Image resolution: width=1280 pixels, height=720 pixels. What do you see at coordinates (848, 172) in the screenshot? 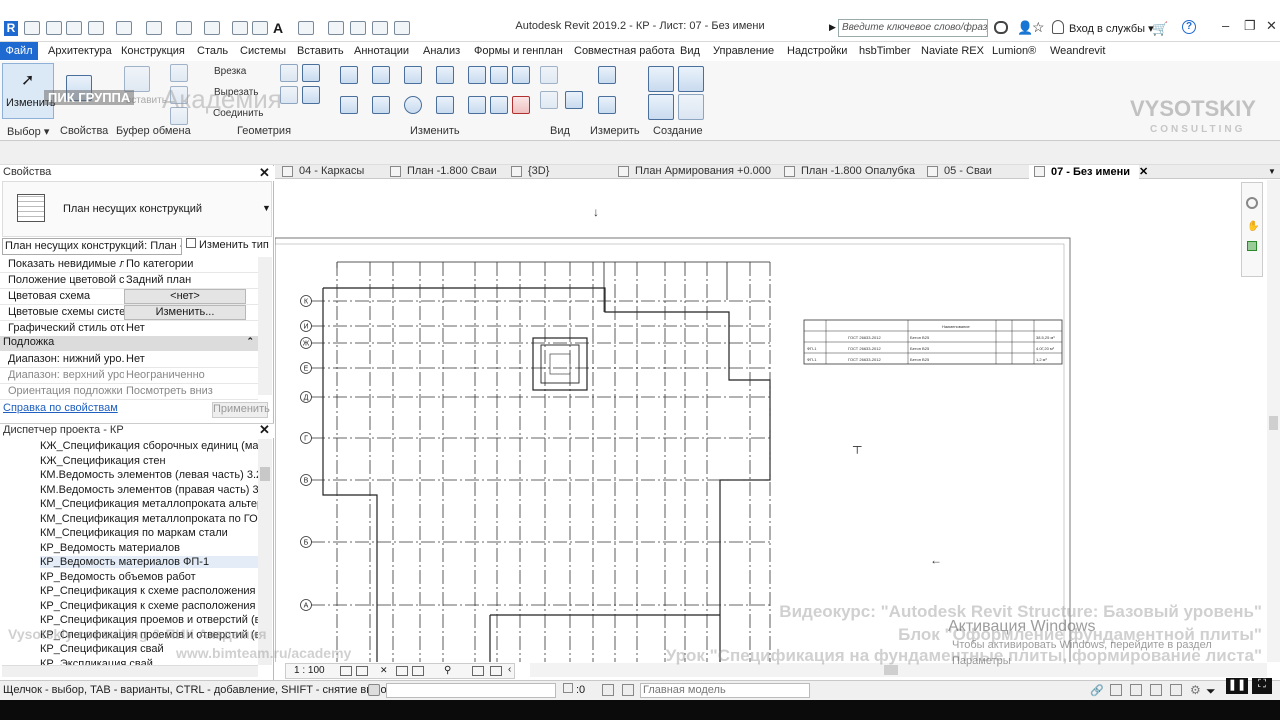
I see `view-tab: План -1.800 Опалубка` at bounding box center [848, 172].